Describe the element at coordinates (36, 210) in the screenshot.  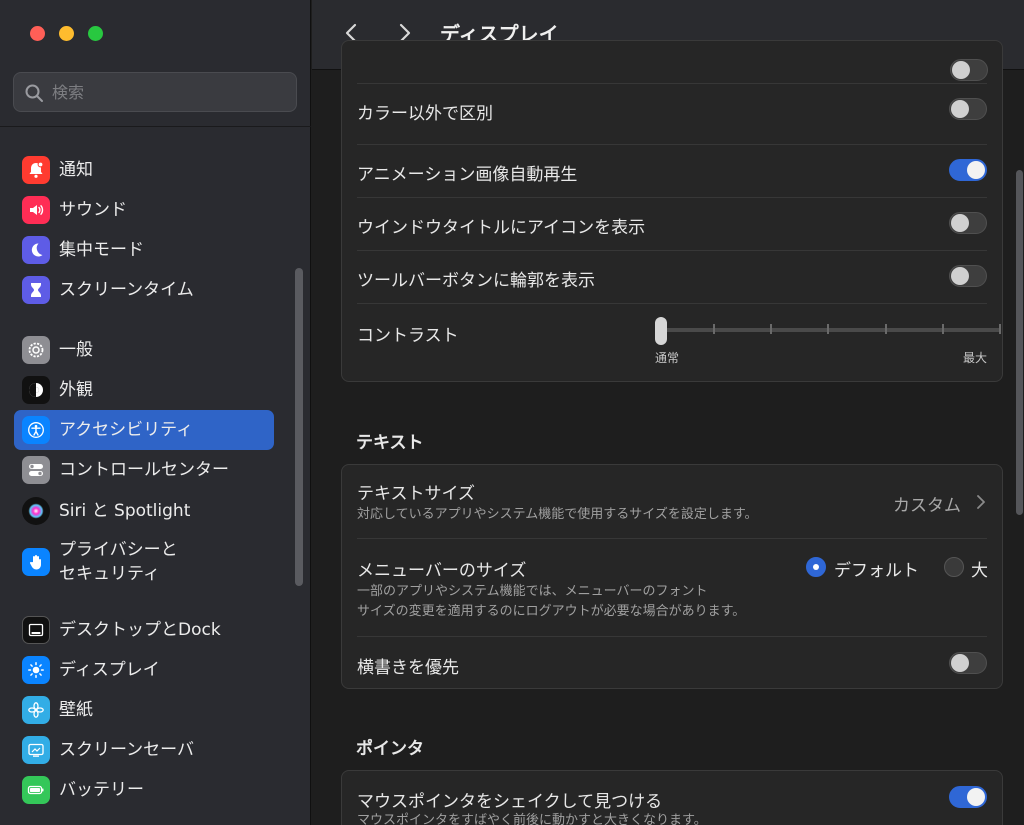
I see `speaker-icon` at that location.